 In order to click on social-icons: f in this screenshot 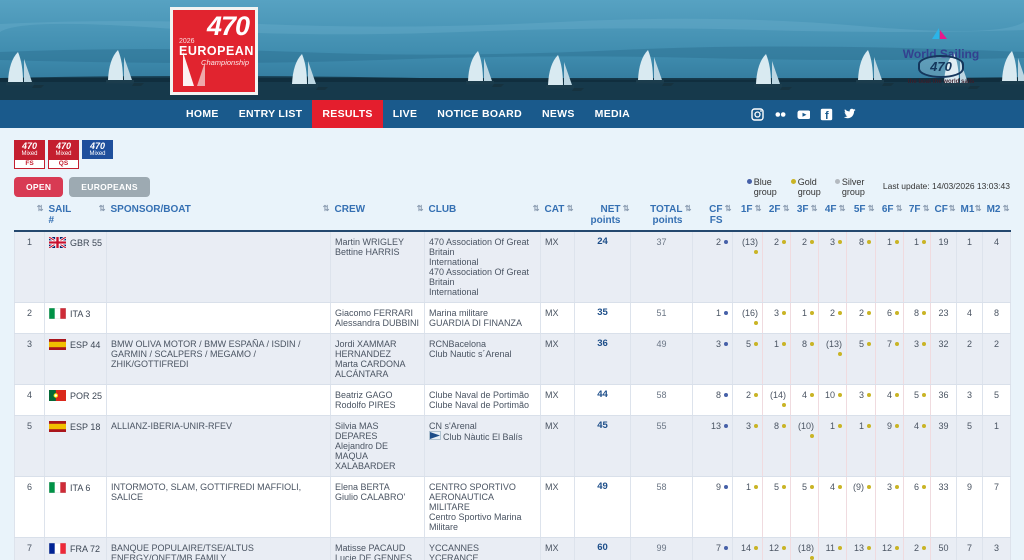, I will do `click(803, 114)`.